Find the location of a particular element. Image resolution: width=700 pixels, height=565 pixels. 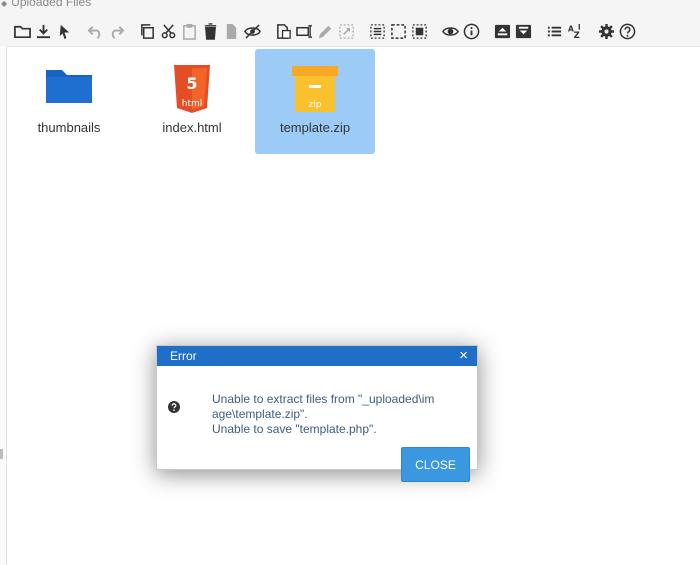

archive-box-icon: zip is located at coordinates (315, 89).